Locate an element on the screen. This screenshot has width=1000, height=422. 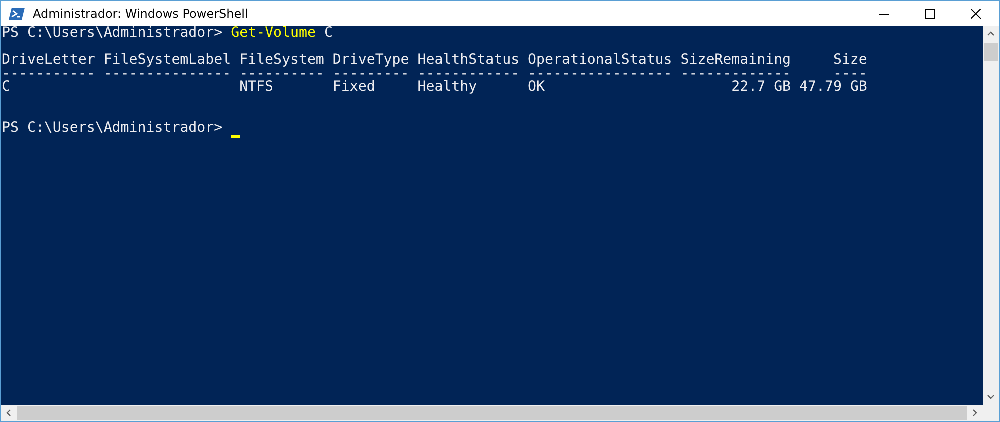
scroll-up-icon is located at coordinates (991, 34).